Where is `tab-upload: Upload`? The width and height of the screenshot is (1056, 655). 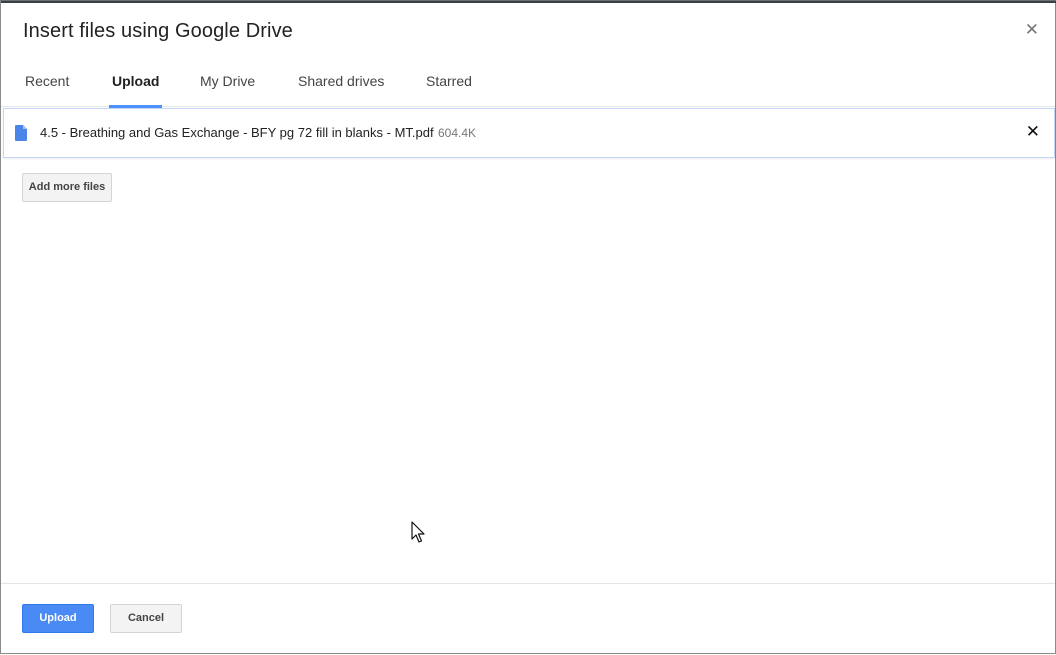
tab-upload: Upload is located at coordinates (136, 81).